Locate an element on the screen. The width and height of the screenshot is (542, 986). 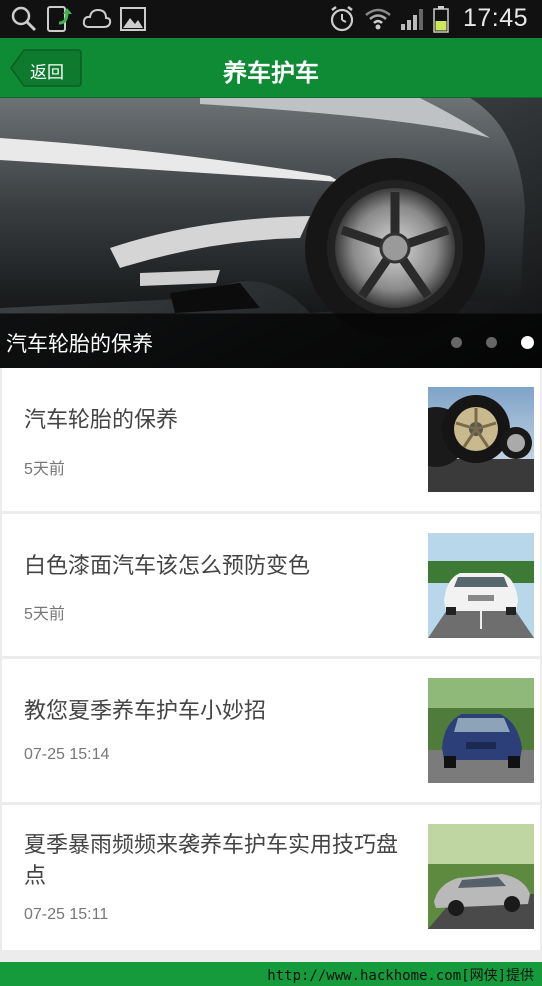
watermark-text: http://www.hackhome.com[网侠]提供 is located at coordinates (400, 976).